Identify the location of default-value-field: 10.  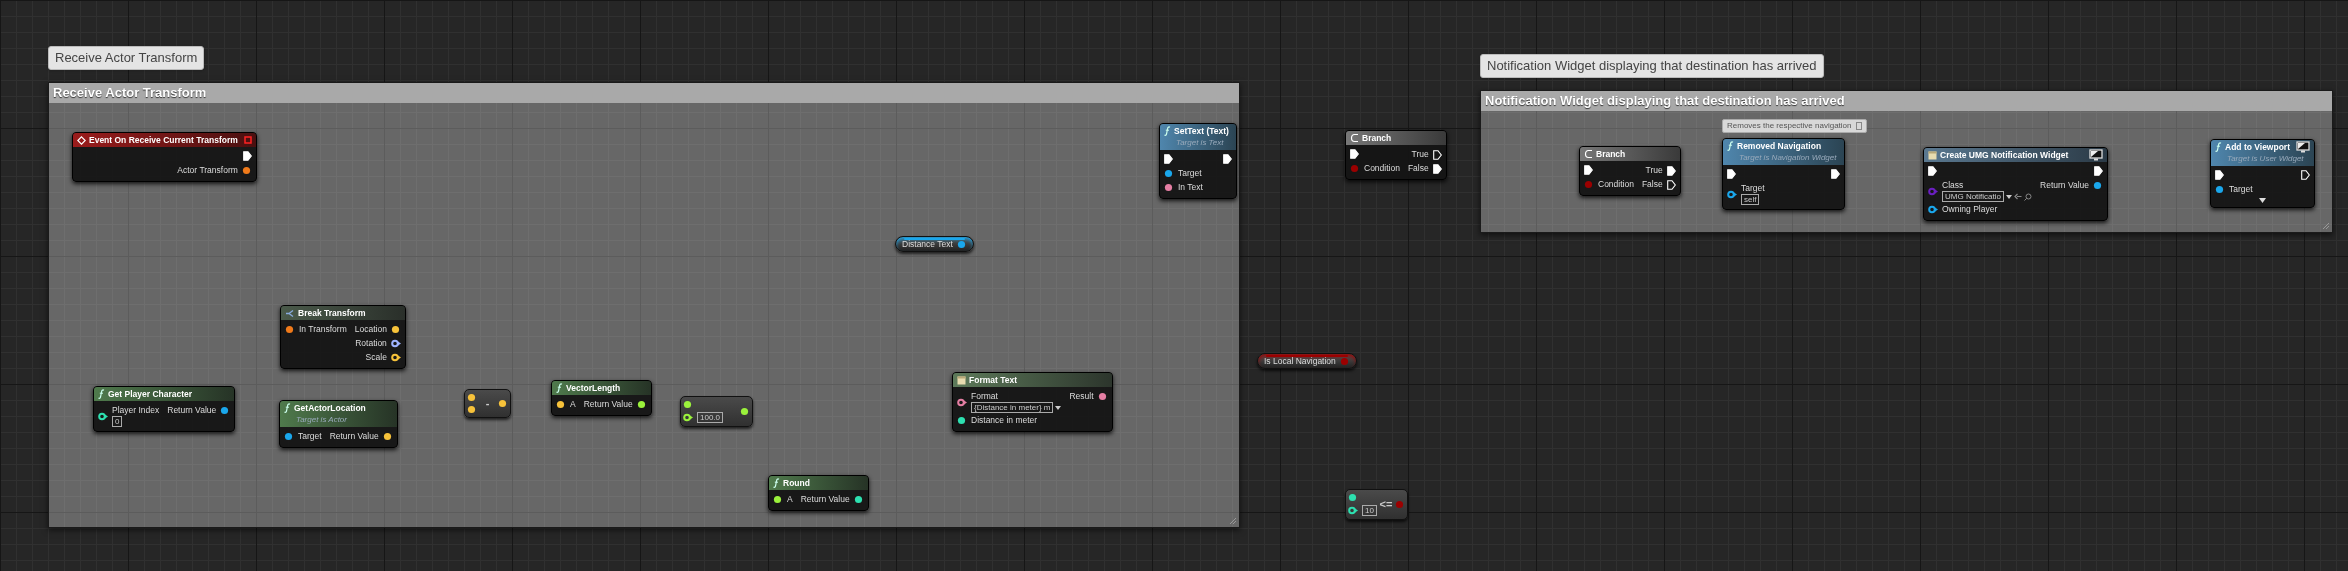
(1369, 510).